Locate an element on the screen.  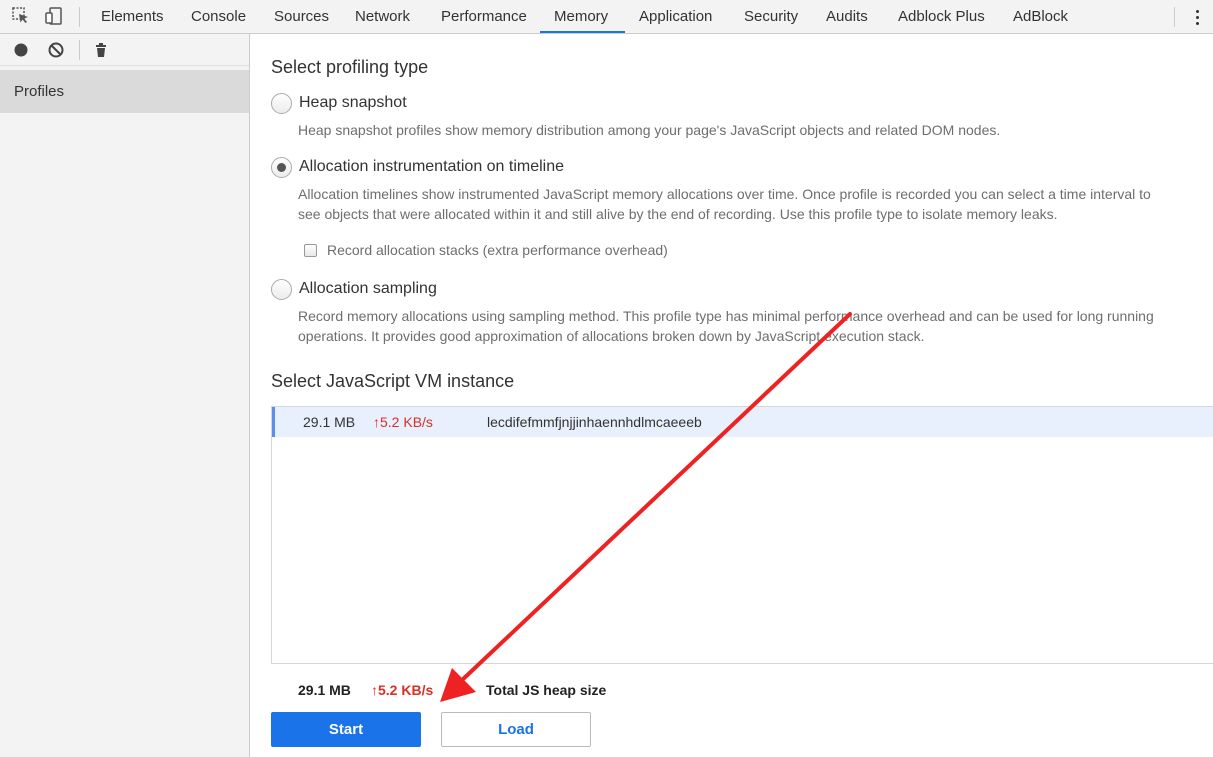
sidebar-toolbar is located at coordinates (124, 50).